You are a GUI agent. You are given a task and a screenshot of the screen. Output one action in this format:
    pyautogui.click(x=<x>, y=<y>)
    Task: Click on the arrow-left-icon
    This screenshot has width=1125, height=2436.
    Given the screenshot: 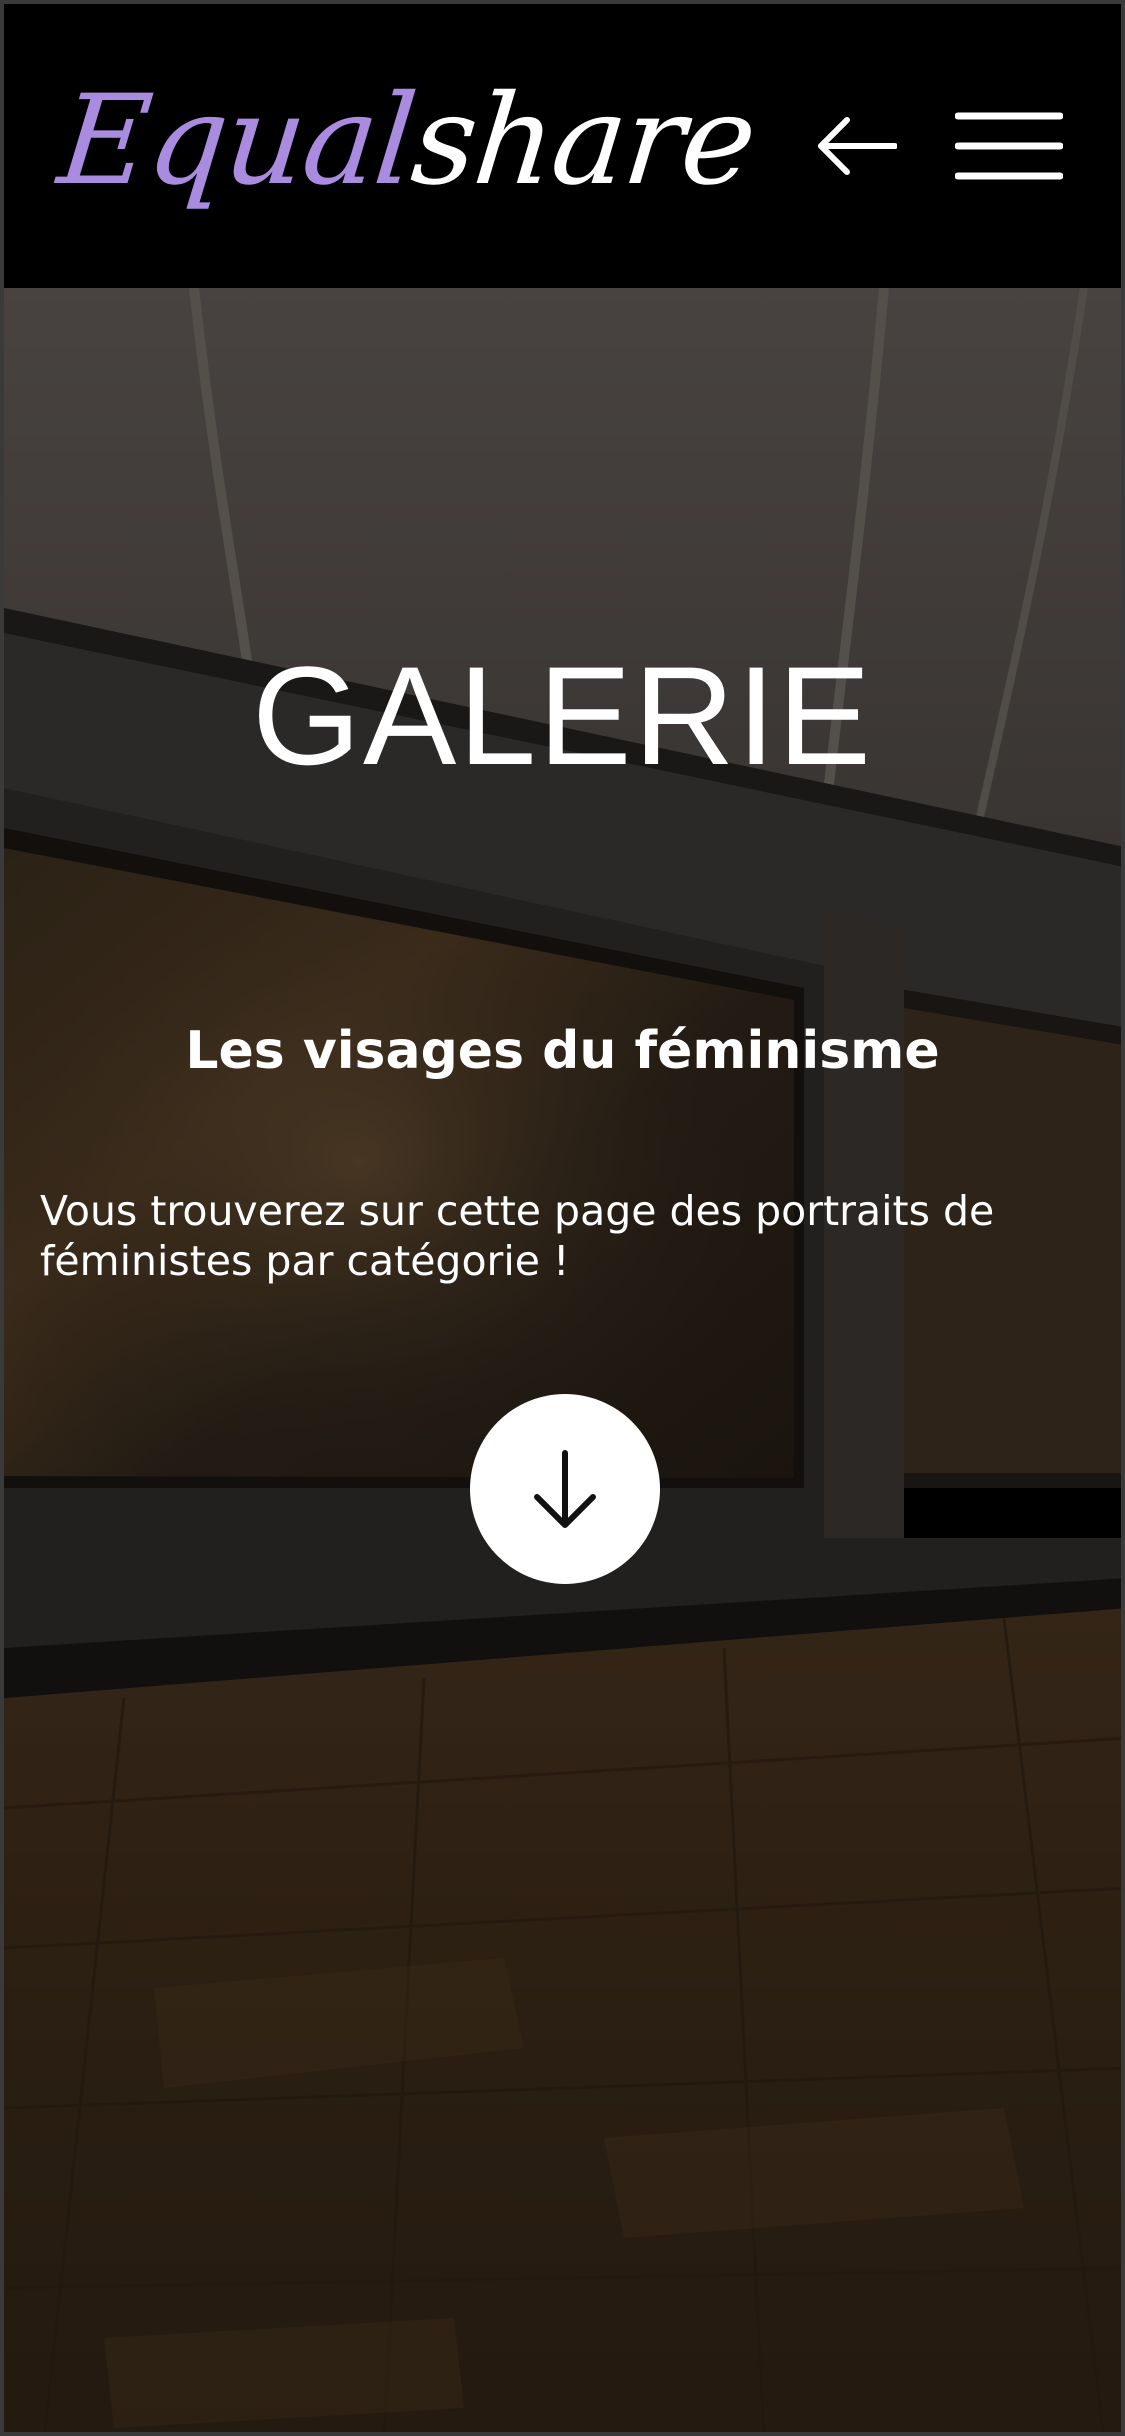 What is the action you would take?
    pyautogui.click(x=857, y=146)
    